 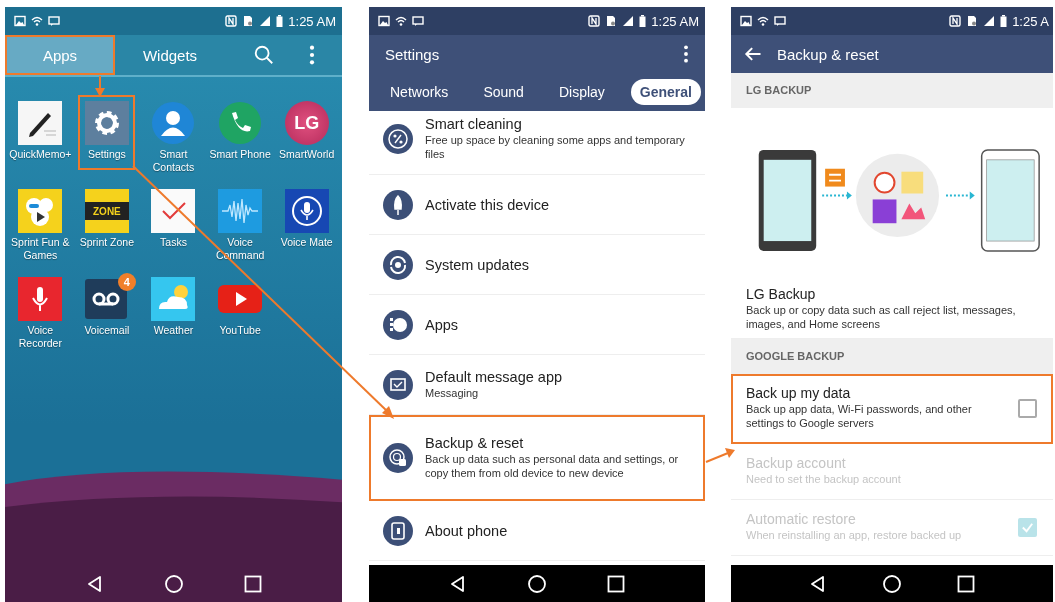 I want to click on settings-tab: Networks, so click(x=419, y=92).